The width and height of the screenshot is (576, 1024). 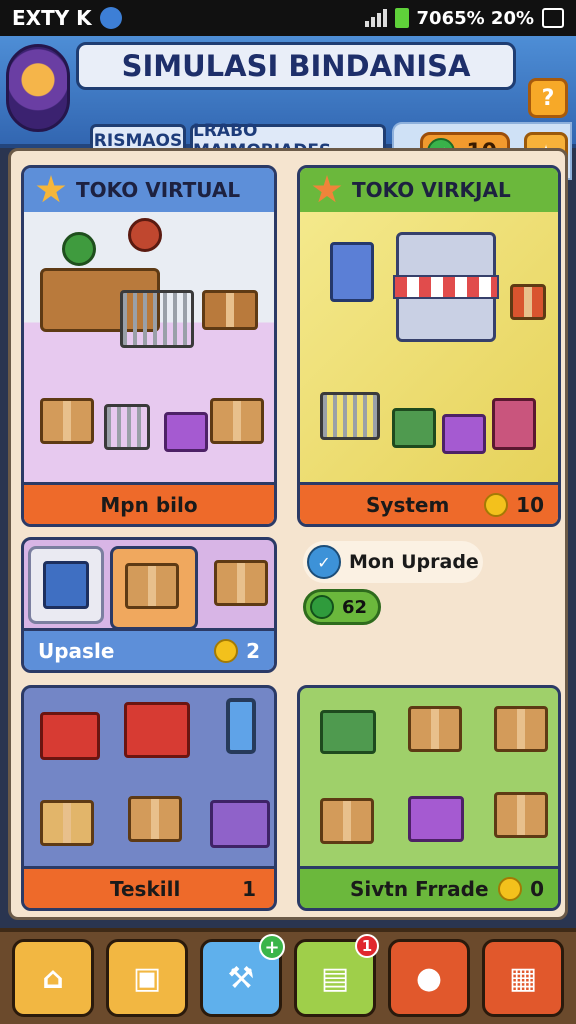 I want to click on items-card-left: Teskill 1, so click(x=149, y=798).